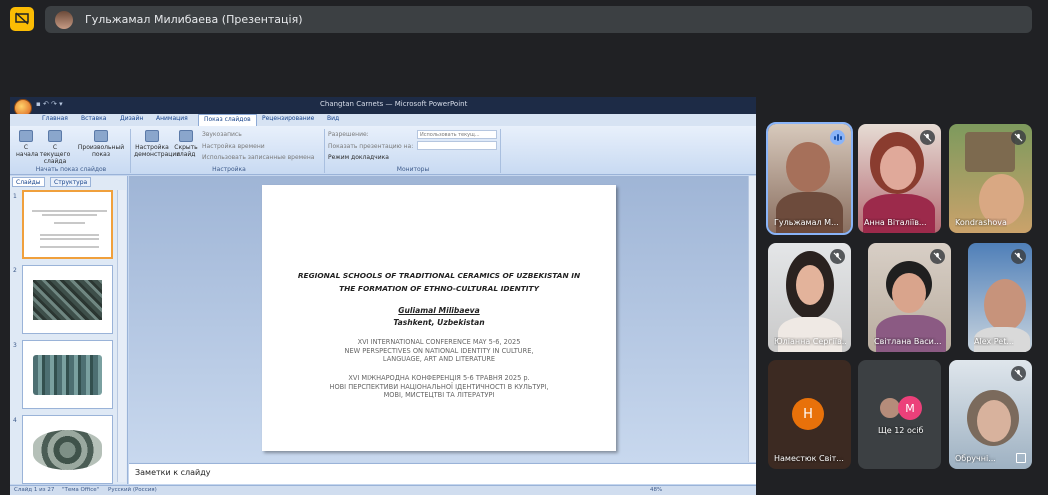  I want to click on rehearse-timings: Настройка времени, so click(233, 146).